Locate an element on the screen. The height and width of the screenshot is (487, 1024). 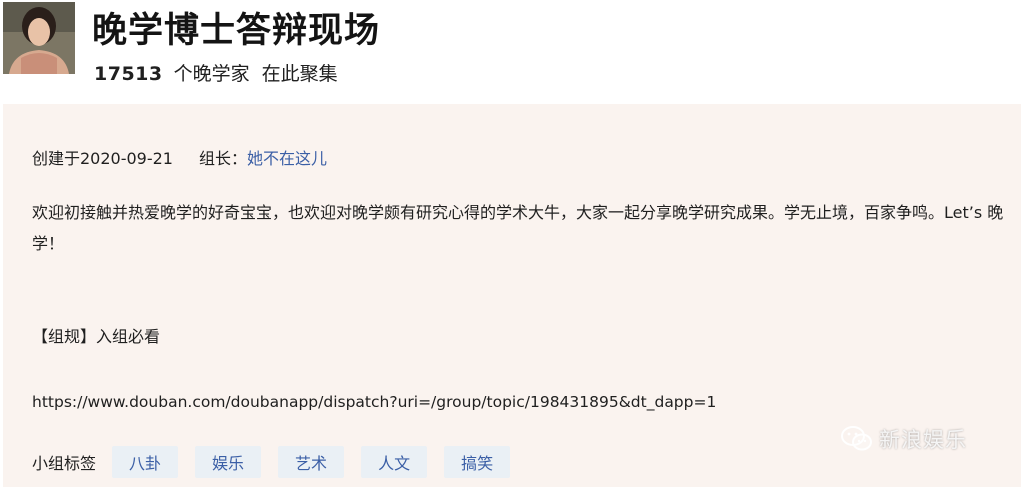
wechat-icon is located at coordinates (856, 438).